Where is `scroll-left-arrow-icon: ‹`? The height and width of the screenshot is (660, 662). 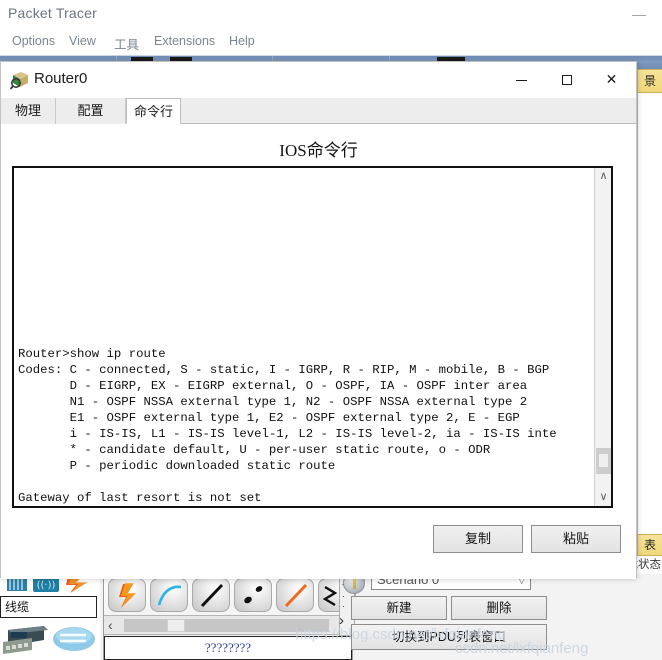
scroll-left-arrow-icon: ‹ is located at coordinates (110, 625).